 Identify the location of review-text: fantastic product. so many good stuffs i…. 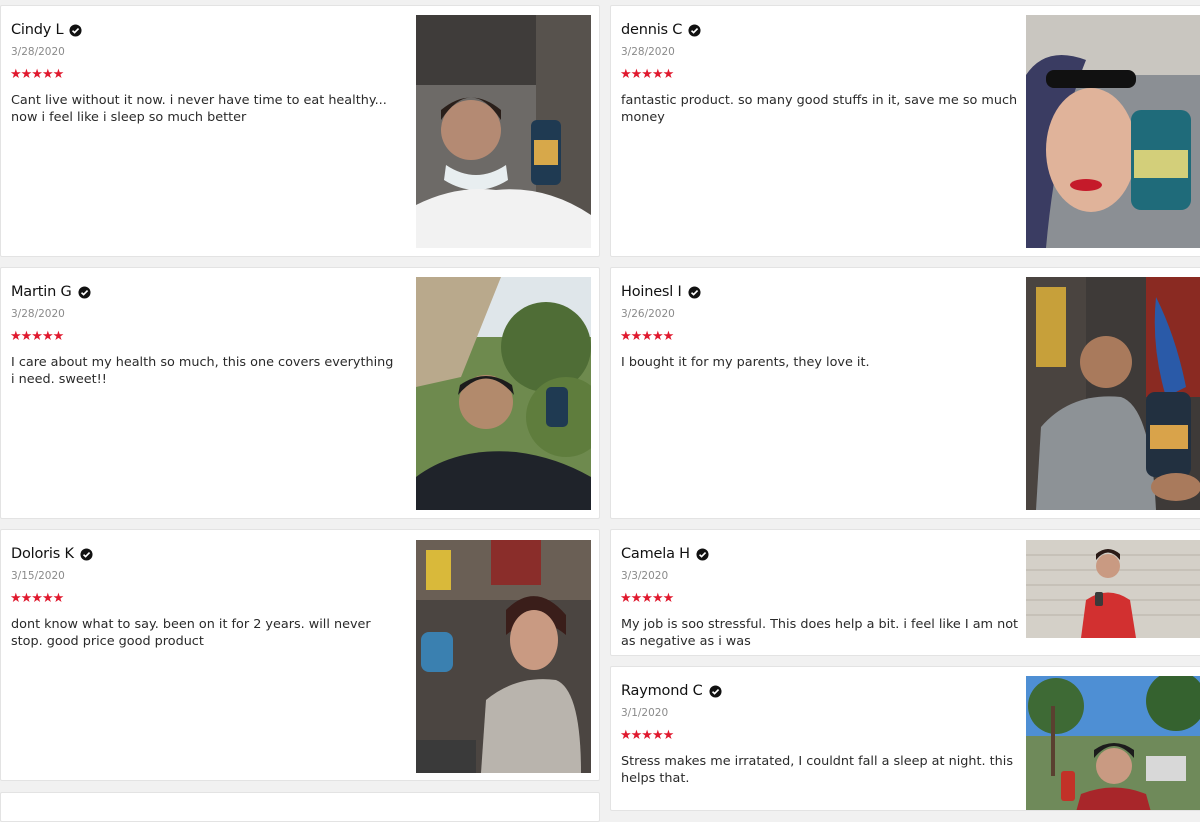
(819, 109).